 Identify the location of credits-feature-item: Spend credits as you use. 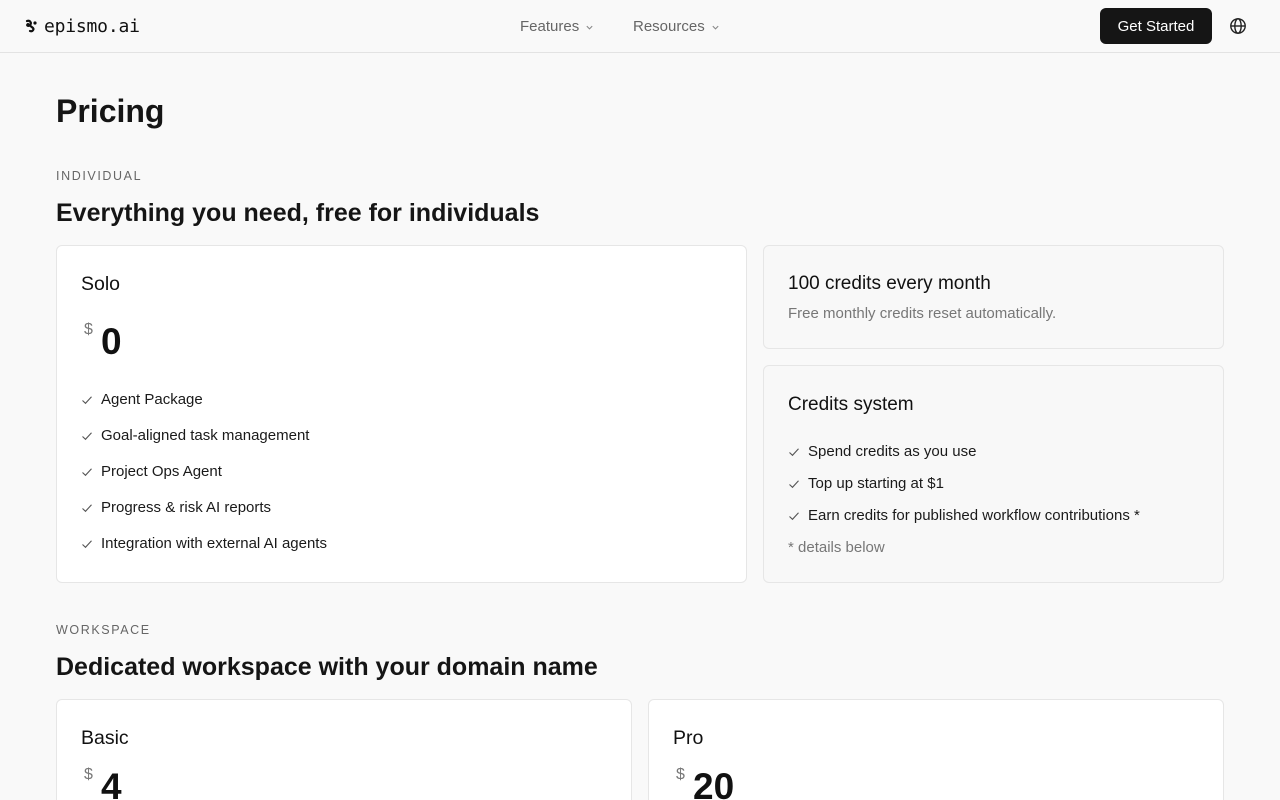
(882, 451).